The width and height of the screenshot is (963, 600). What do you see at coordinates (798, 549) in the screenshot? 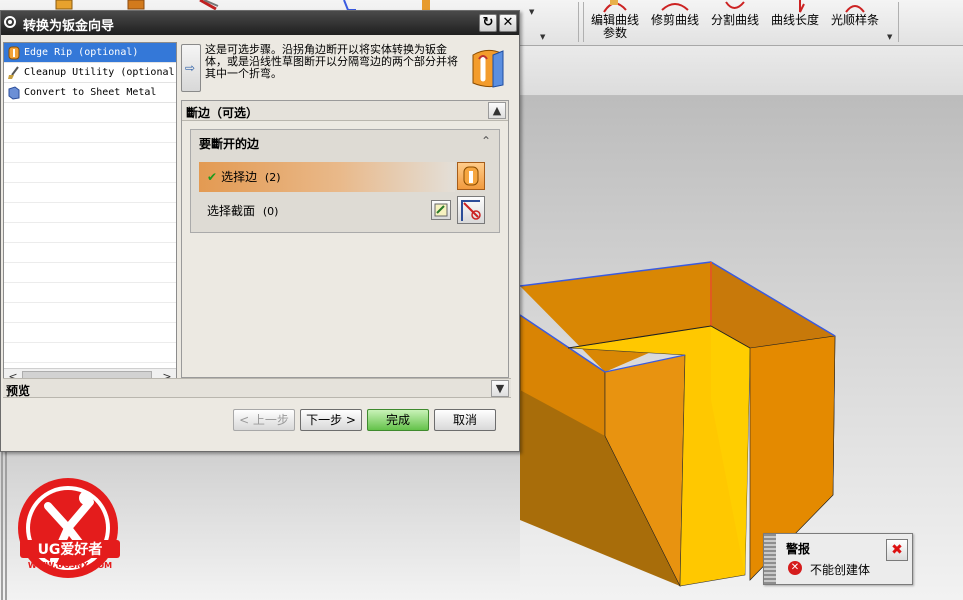
I see `alert-title: 警报` at bounding box center [798, 549].